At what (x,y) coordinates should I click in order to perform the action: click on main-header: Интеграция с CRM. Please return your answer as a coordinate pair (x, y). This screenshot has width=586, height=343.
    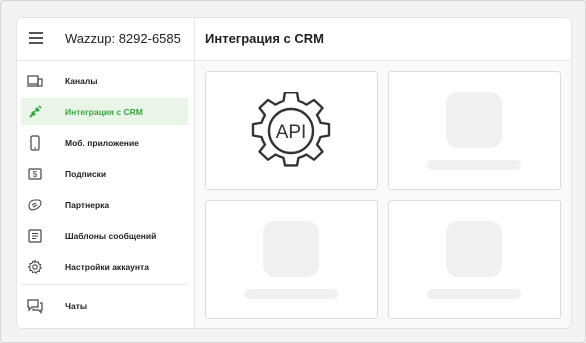
    Looking at the image, I should click on (383, 39).